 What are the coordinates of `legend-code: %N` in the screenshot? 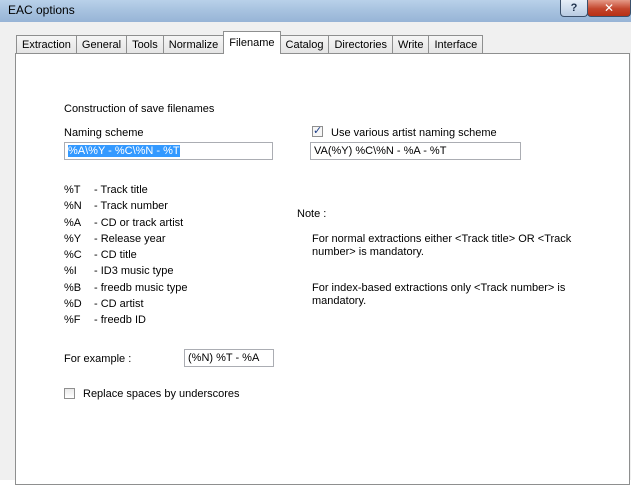 It's located at (73, 206).